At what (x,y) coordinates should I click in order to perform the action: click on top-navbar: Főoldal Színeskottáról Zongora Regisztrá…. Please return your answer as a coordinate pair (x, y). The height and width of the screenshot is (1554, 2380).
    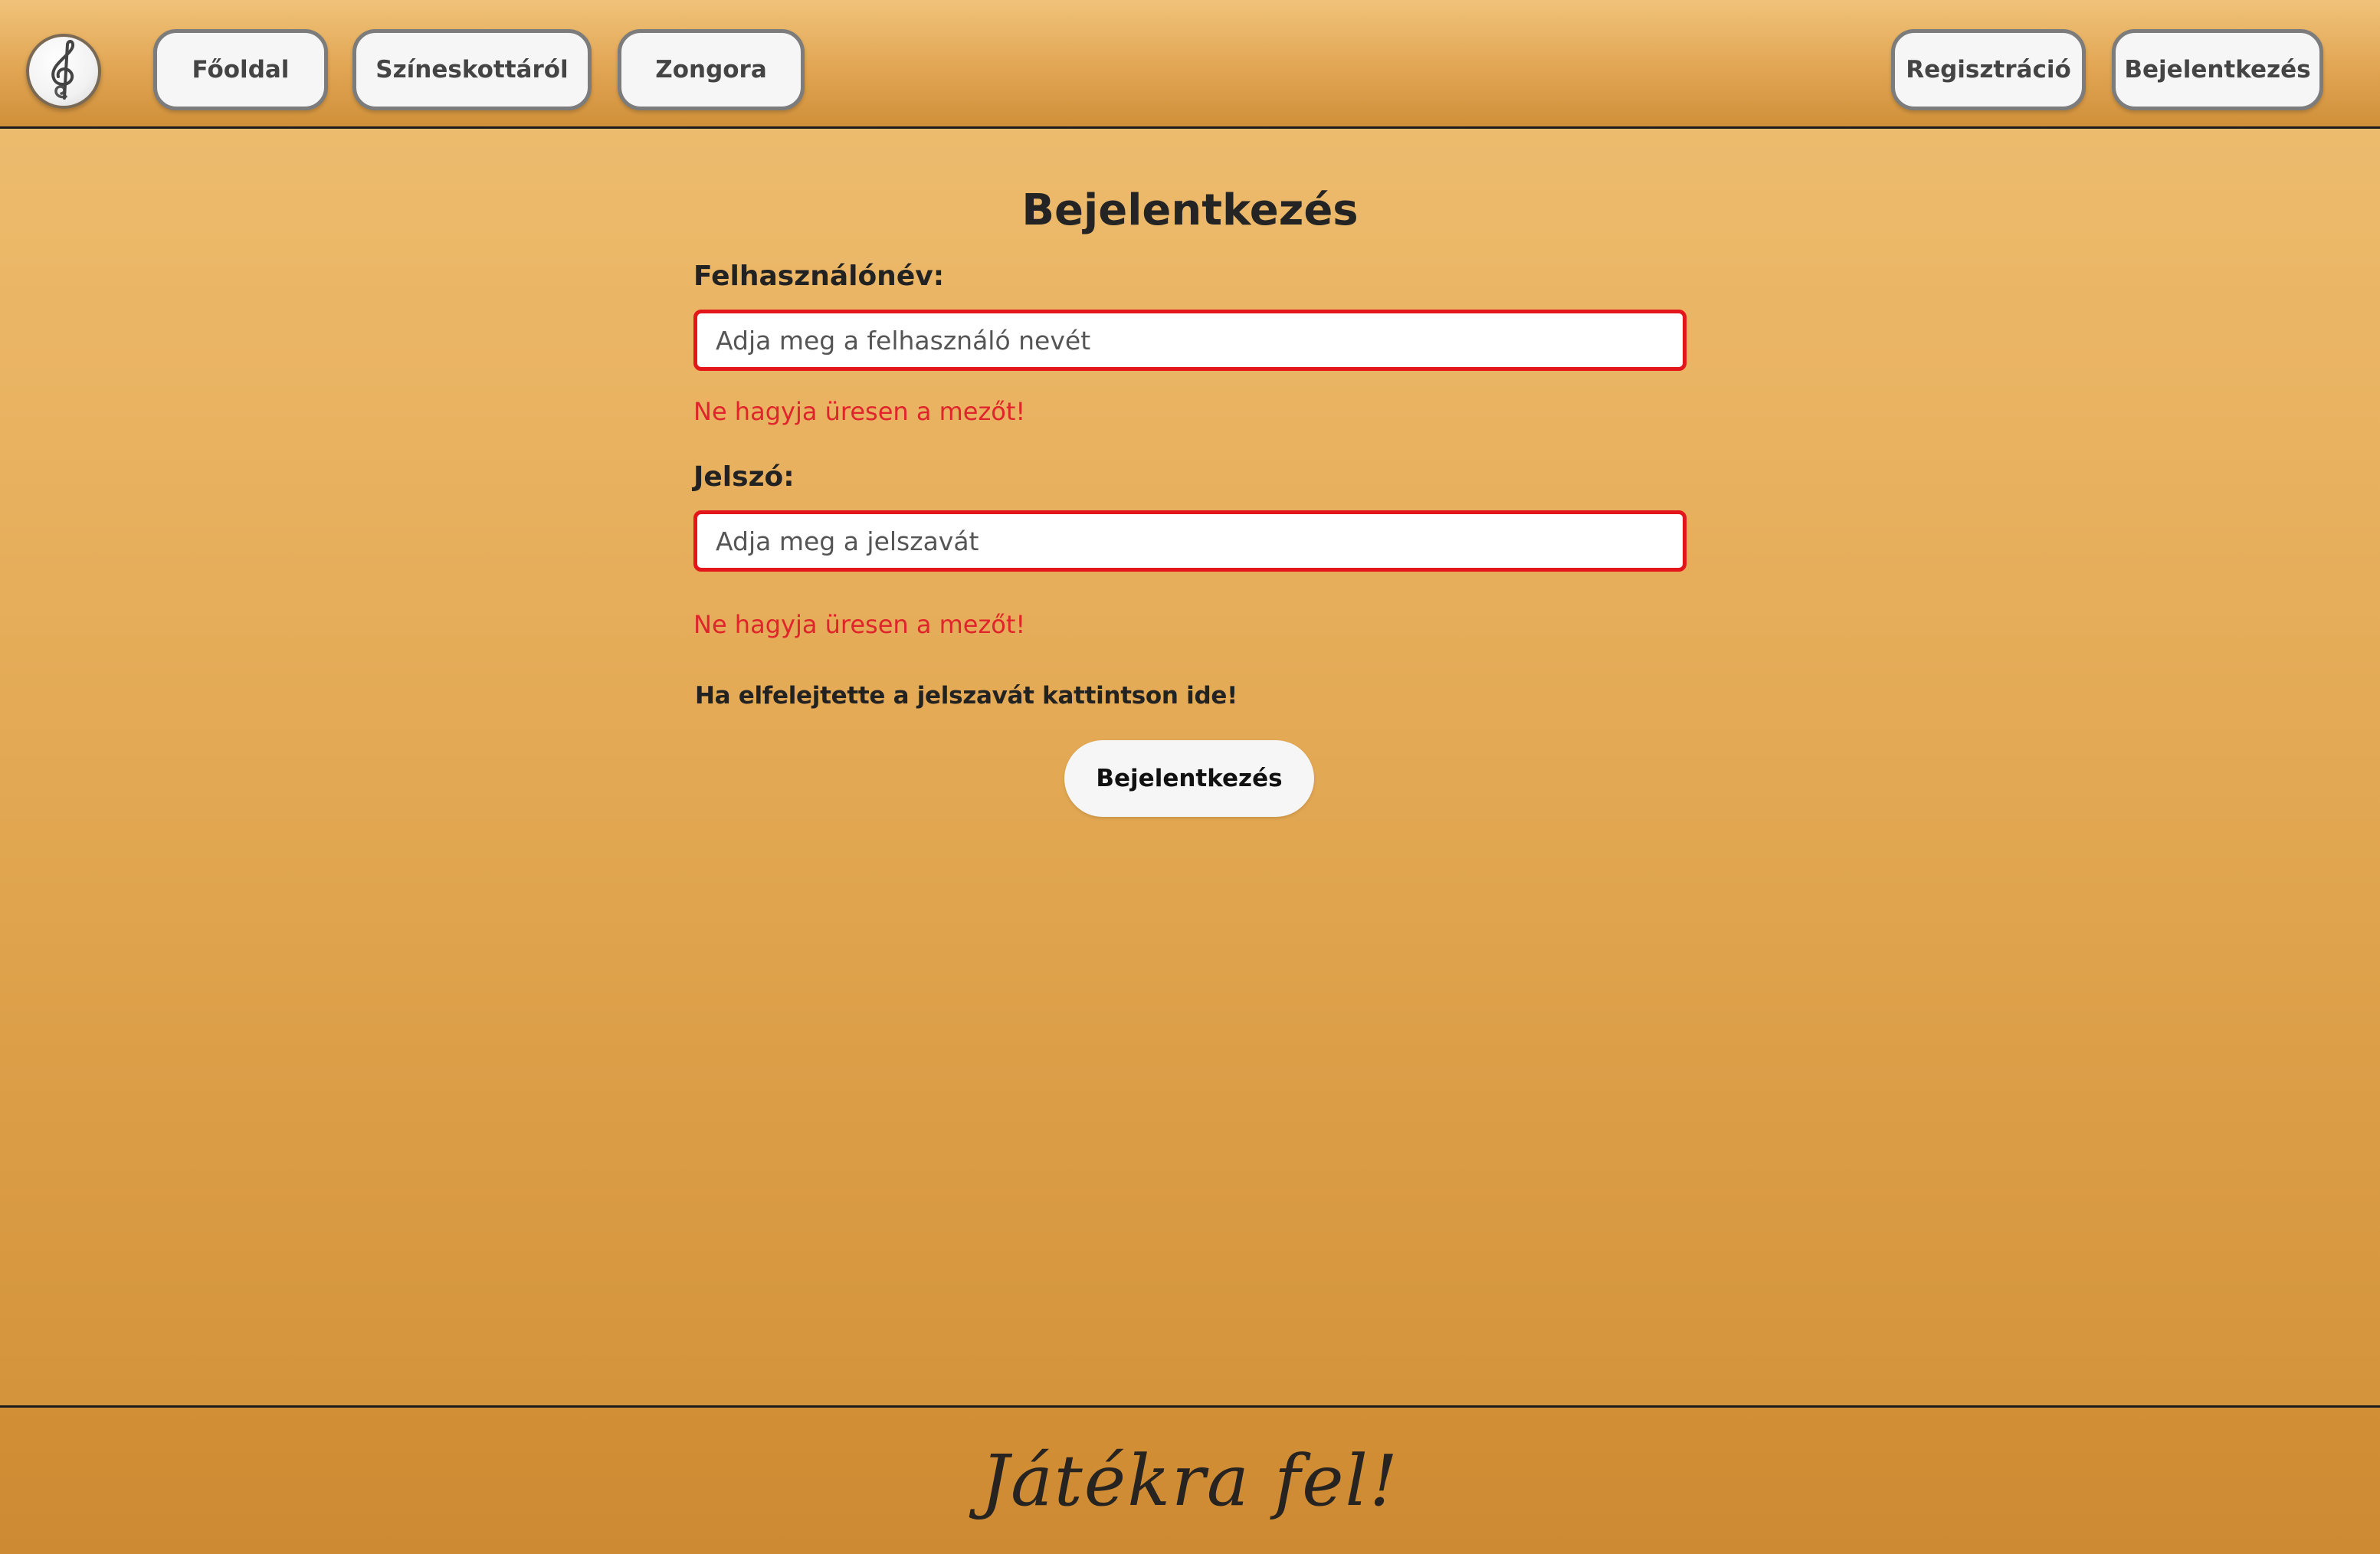
    Looking at the image, I should click on (1190, 64).